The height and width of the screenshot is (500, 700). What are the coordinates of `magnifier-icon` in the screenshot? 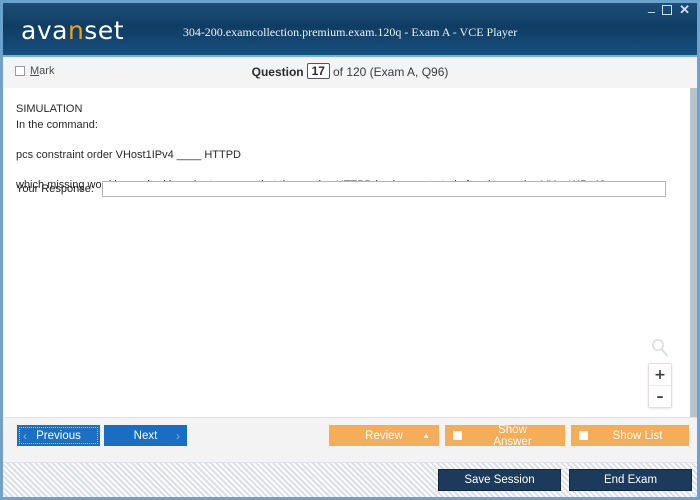 It's located at (660, 348).